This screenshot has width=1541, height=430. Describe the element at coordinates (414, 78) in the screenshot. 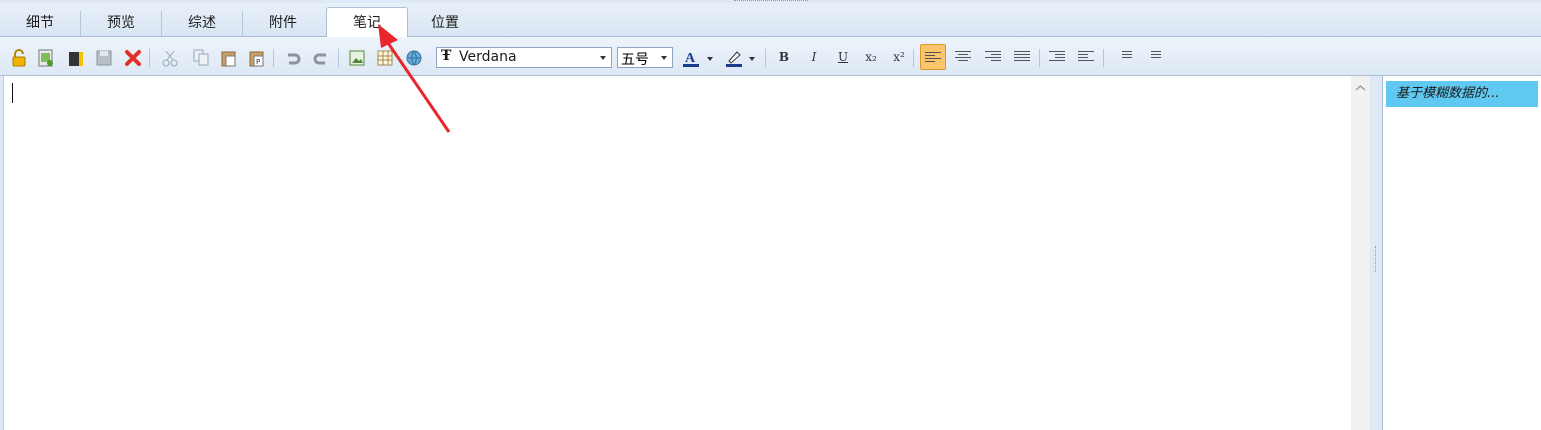

I see `annotation-arrow` at that location.